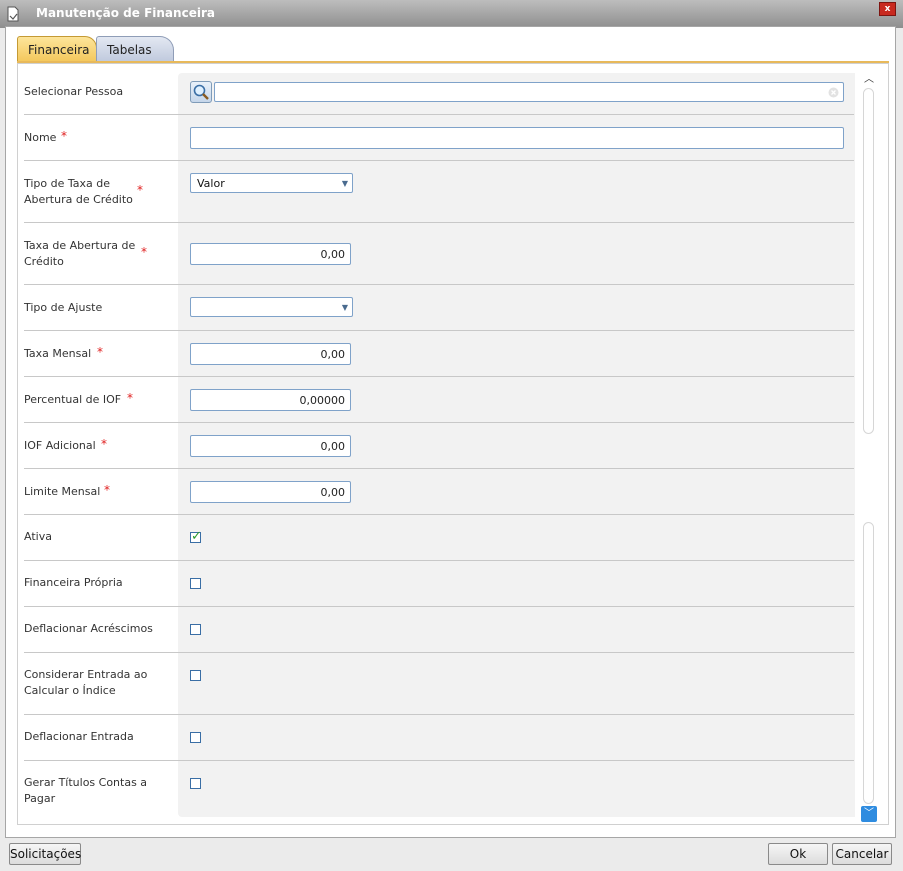 The image size is (903, 871). Describe the element at coordinates (868, 663) in the screenshot. I see `scroll-track-lower` at that location.